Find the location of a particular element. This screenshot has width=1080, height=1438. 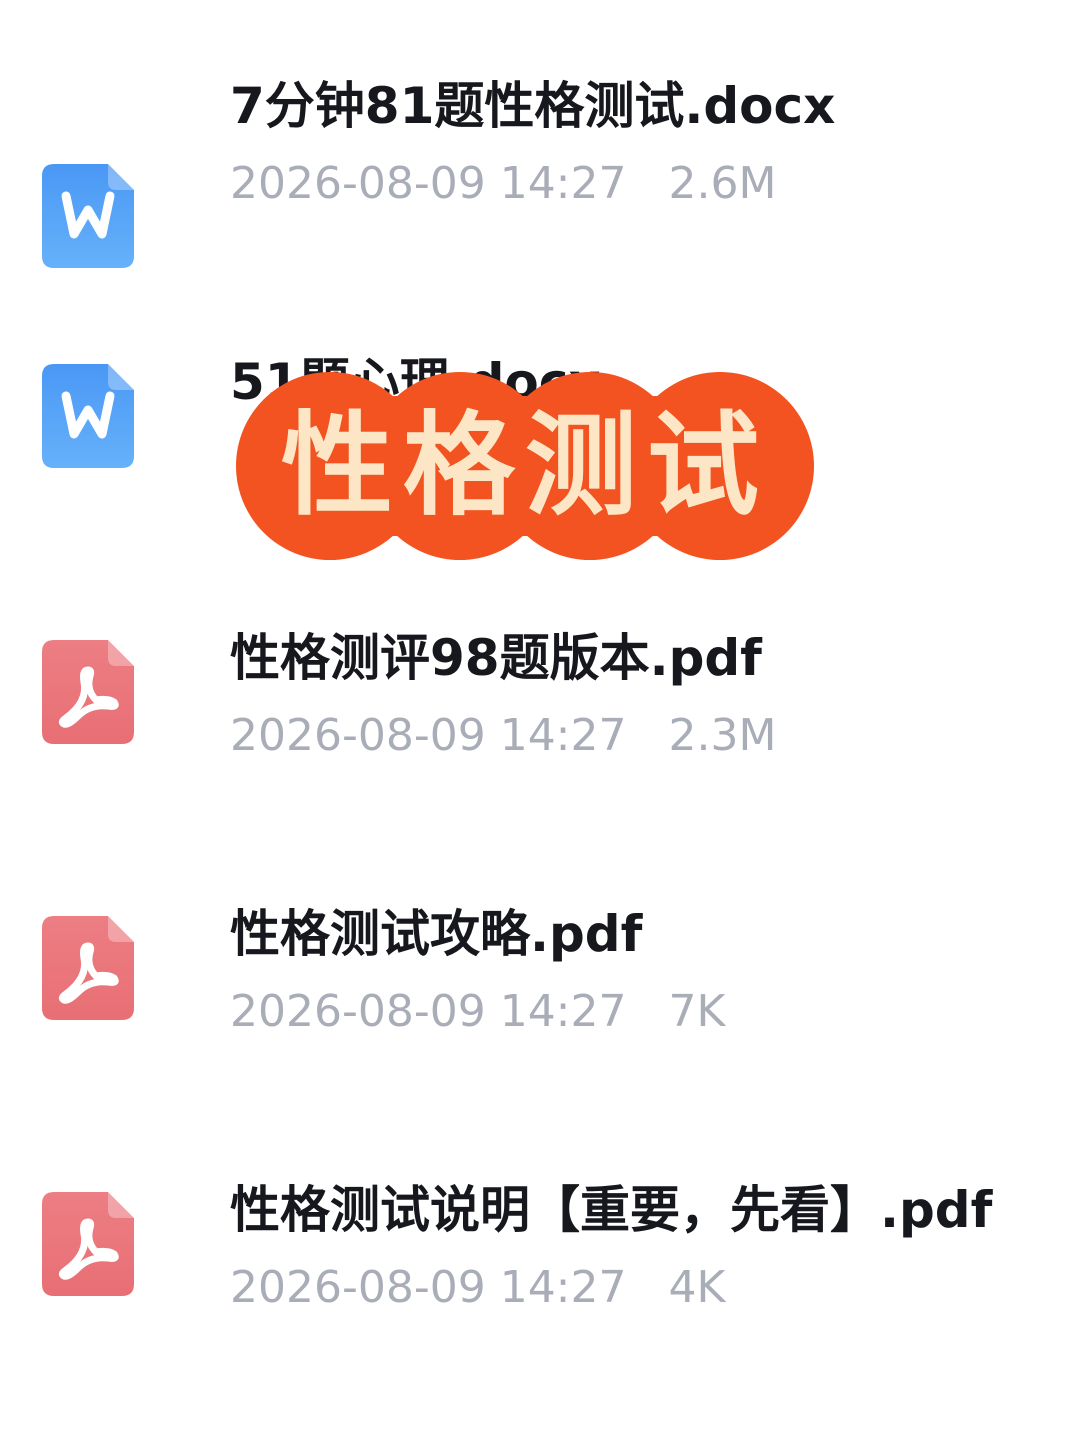

file-meta: 2026-08-09 14:27 2.3M is located at coordinates (503, 736).